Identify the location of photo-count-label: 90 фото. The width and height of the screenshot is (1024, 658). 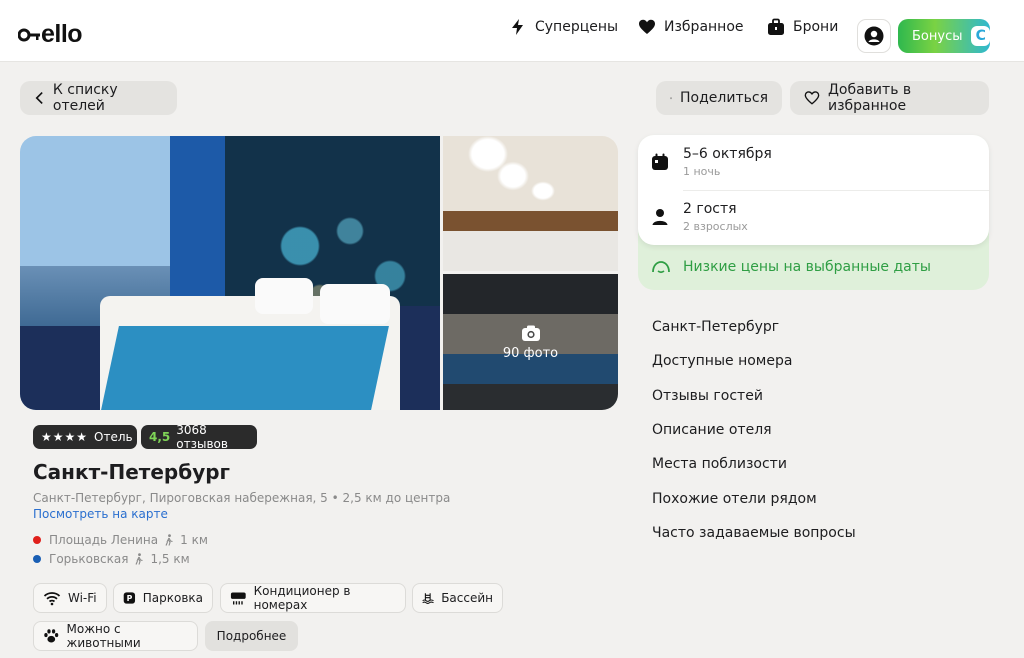
(530, 353).